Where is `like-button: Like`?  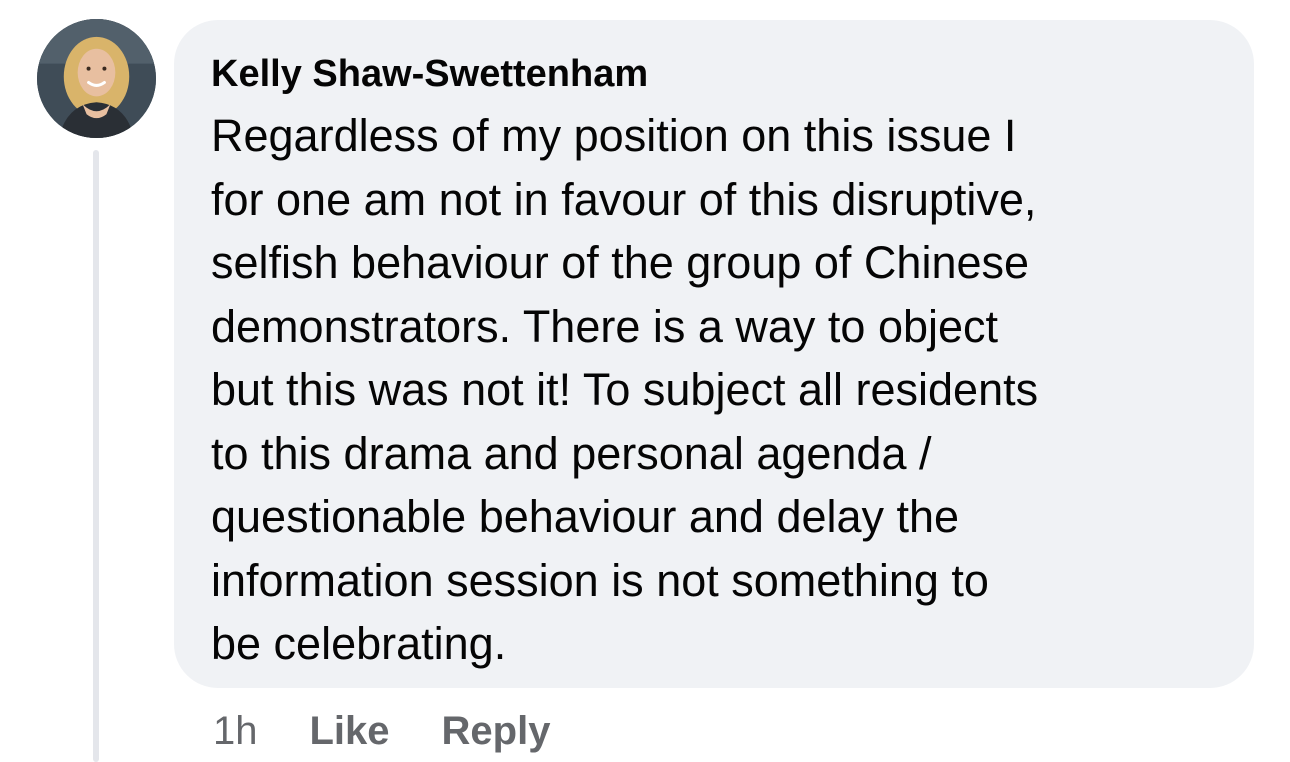
like-button: Like is located at coordinates (350, 731).